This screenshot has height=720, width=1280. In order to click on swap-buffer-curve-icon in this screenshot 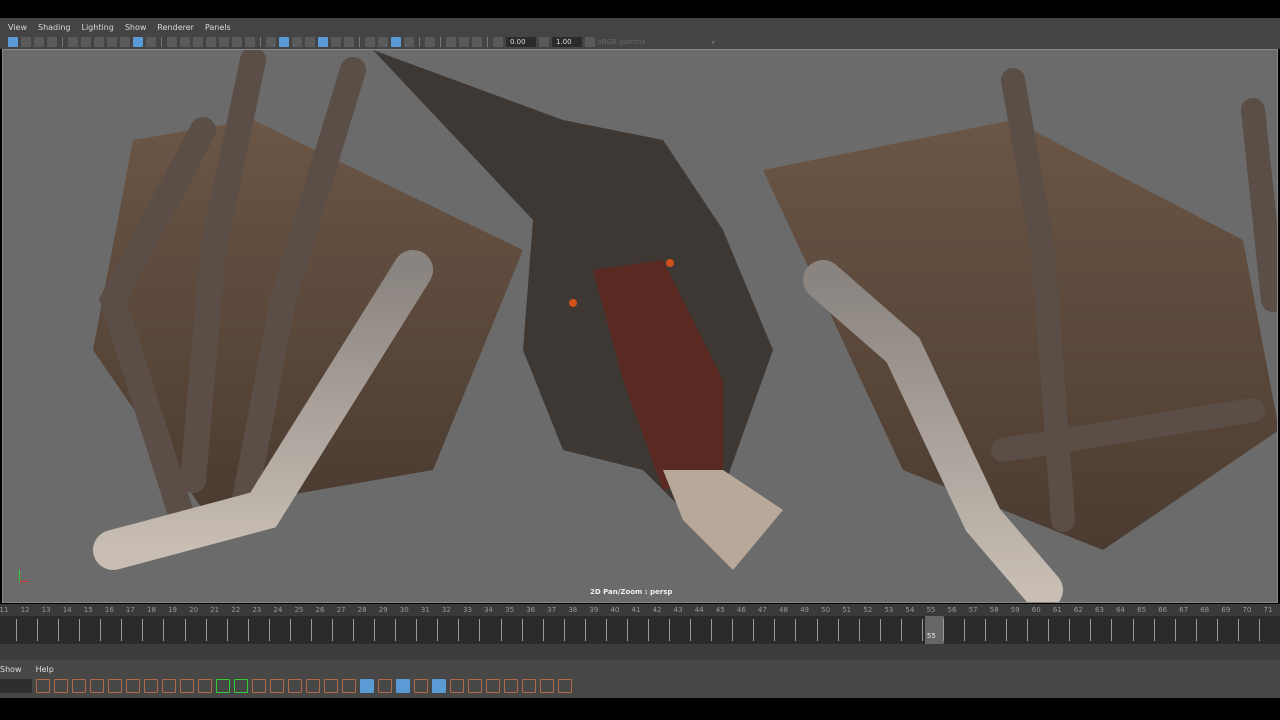, I will do `click(241, 686)`.